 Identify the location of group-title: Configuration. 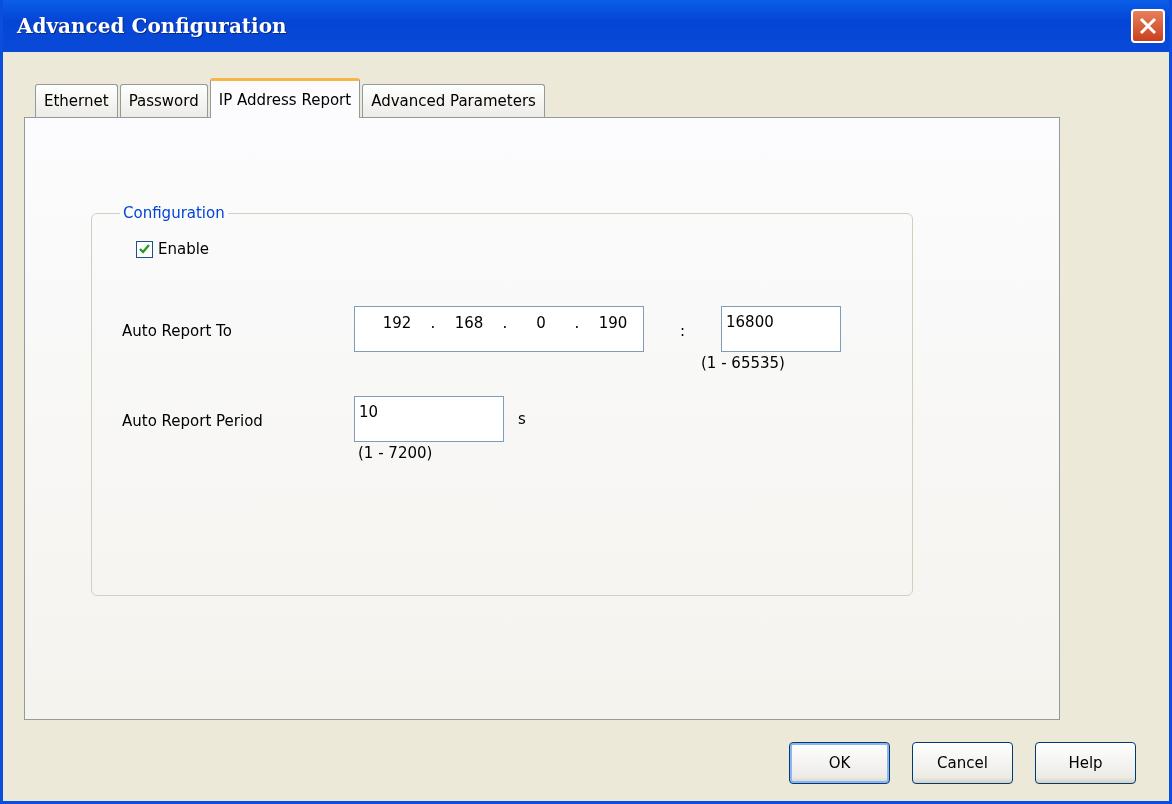
(174, 213).